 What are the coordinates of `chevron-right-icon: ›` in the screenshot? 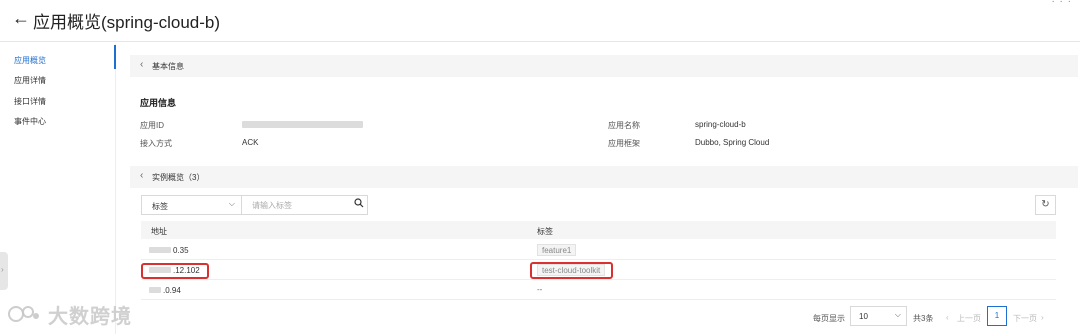 It's located at (2, 269).